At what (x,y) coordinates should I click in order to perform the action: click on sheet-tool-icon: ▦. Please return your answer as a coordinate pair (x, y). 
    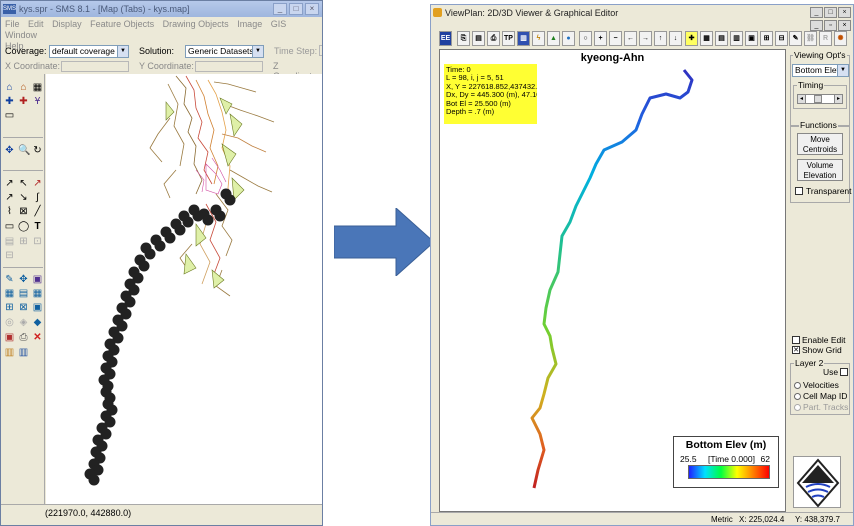
    Looking at the image, I should click on (37, 293).